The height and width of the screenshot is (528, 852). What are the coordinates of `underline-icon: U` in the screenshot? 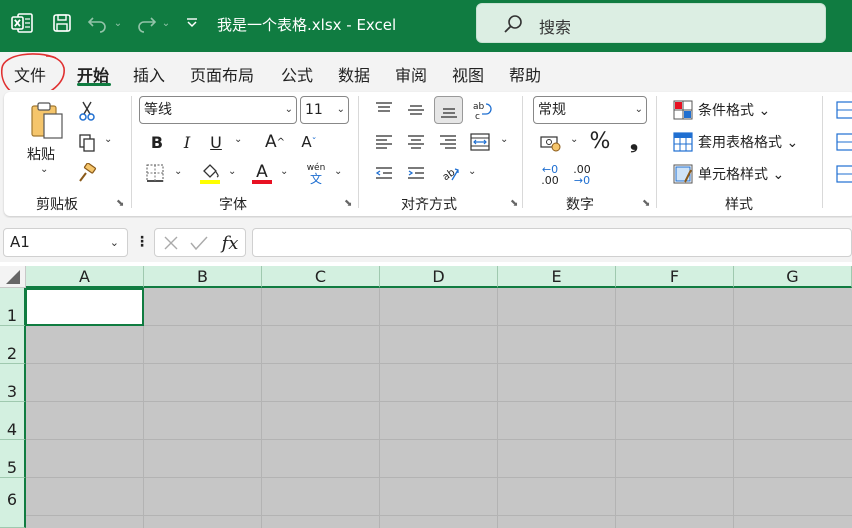 It's located at (216, 142).